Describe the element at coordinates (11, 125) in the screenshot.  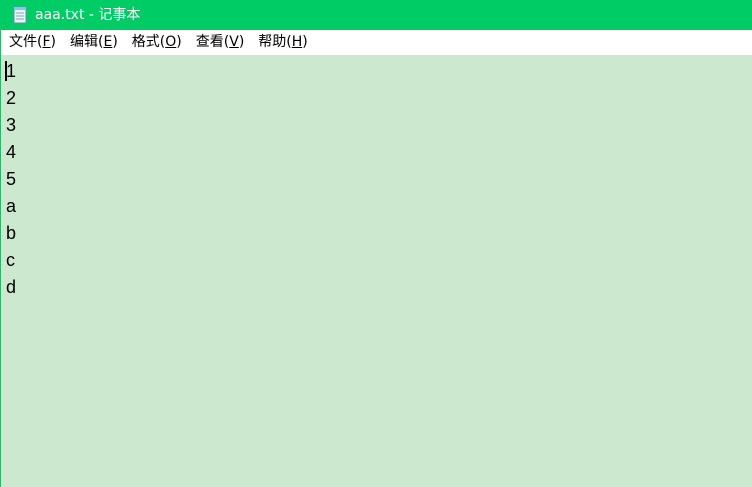
I see `text-line: 3` at that location.